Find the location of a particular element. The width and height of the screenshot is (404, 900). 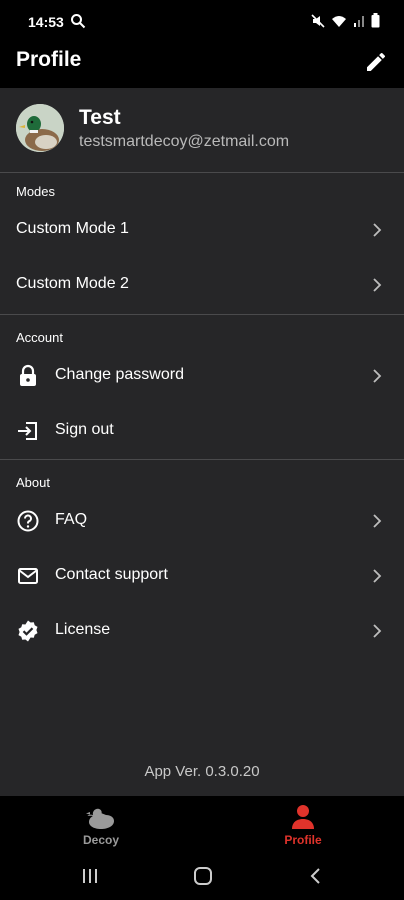

bottom-nav: Decoy Profile is located at coordinates (202, 824).